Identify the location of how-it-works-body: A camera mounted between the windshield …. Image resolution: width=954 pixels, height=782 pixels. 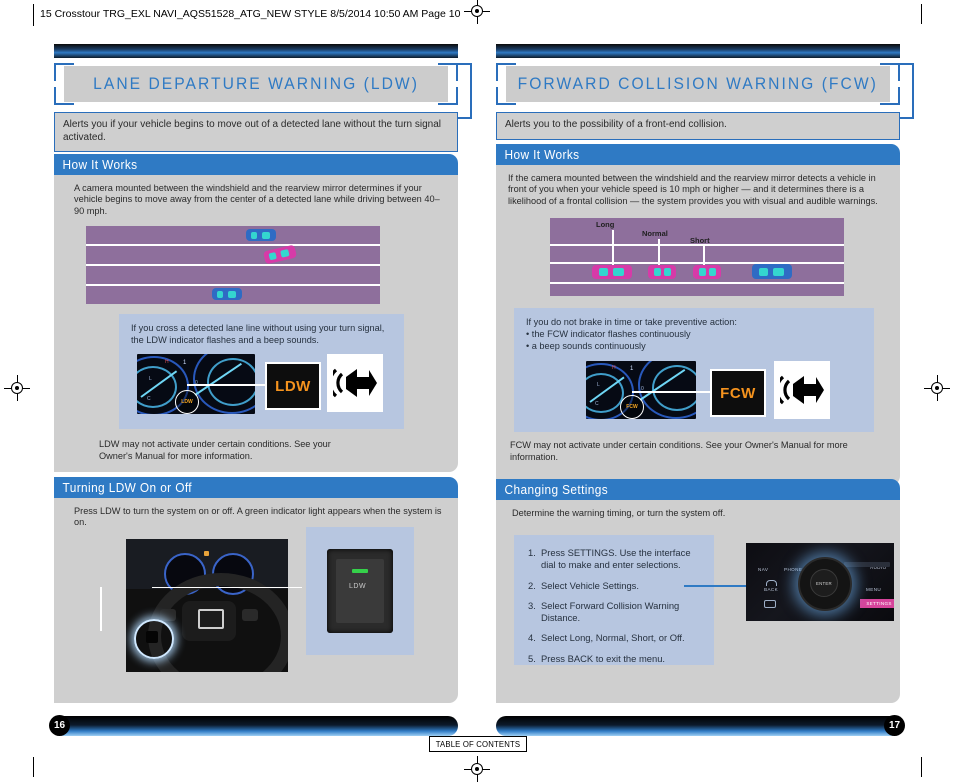
(257, 199).